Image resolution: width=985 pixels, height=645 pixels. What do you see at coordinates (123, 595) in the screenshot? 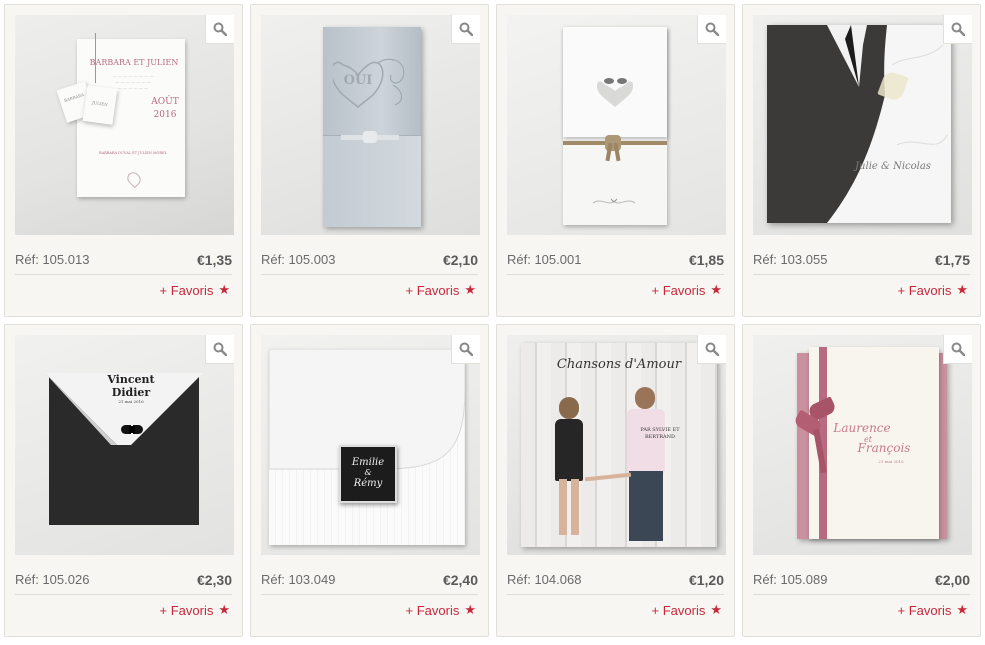
I see `product-info: Réf: 105.026 €2,30 + Favoris ★` at bounding box center [123, 595].